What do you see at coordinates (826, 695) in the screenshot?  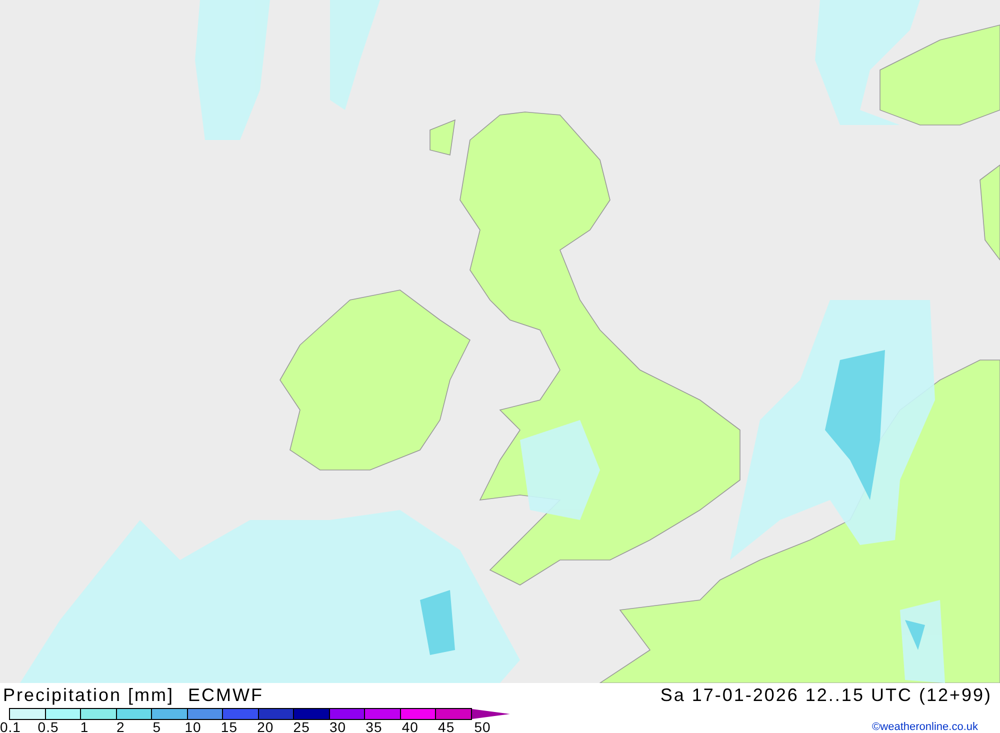 I see `valid-time: Sa 17-01-2026 12..15 UTC (12+99)` at bounding box center [826, 695].